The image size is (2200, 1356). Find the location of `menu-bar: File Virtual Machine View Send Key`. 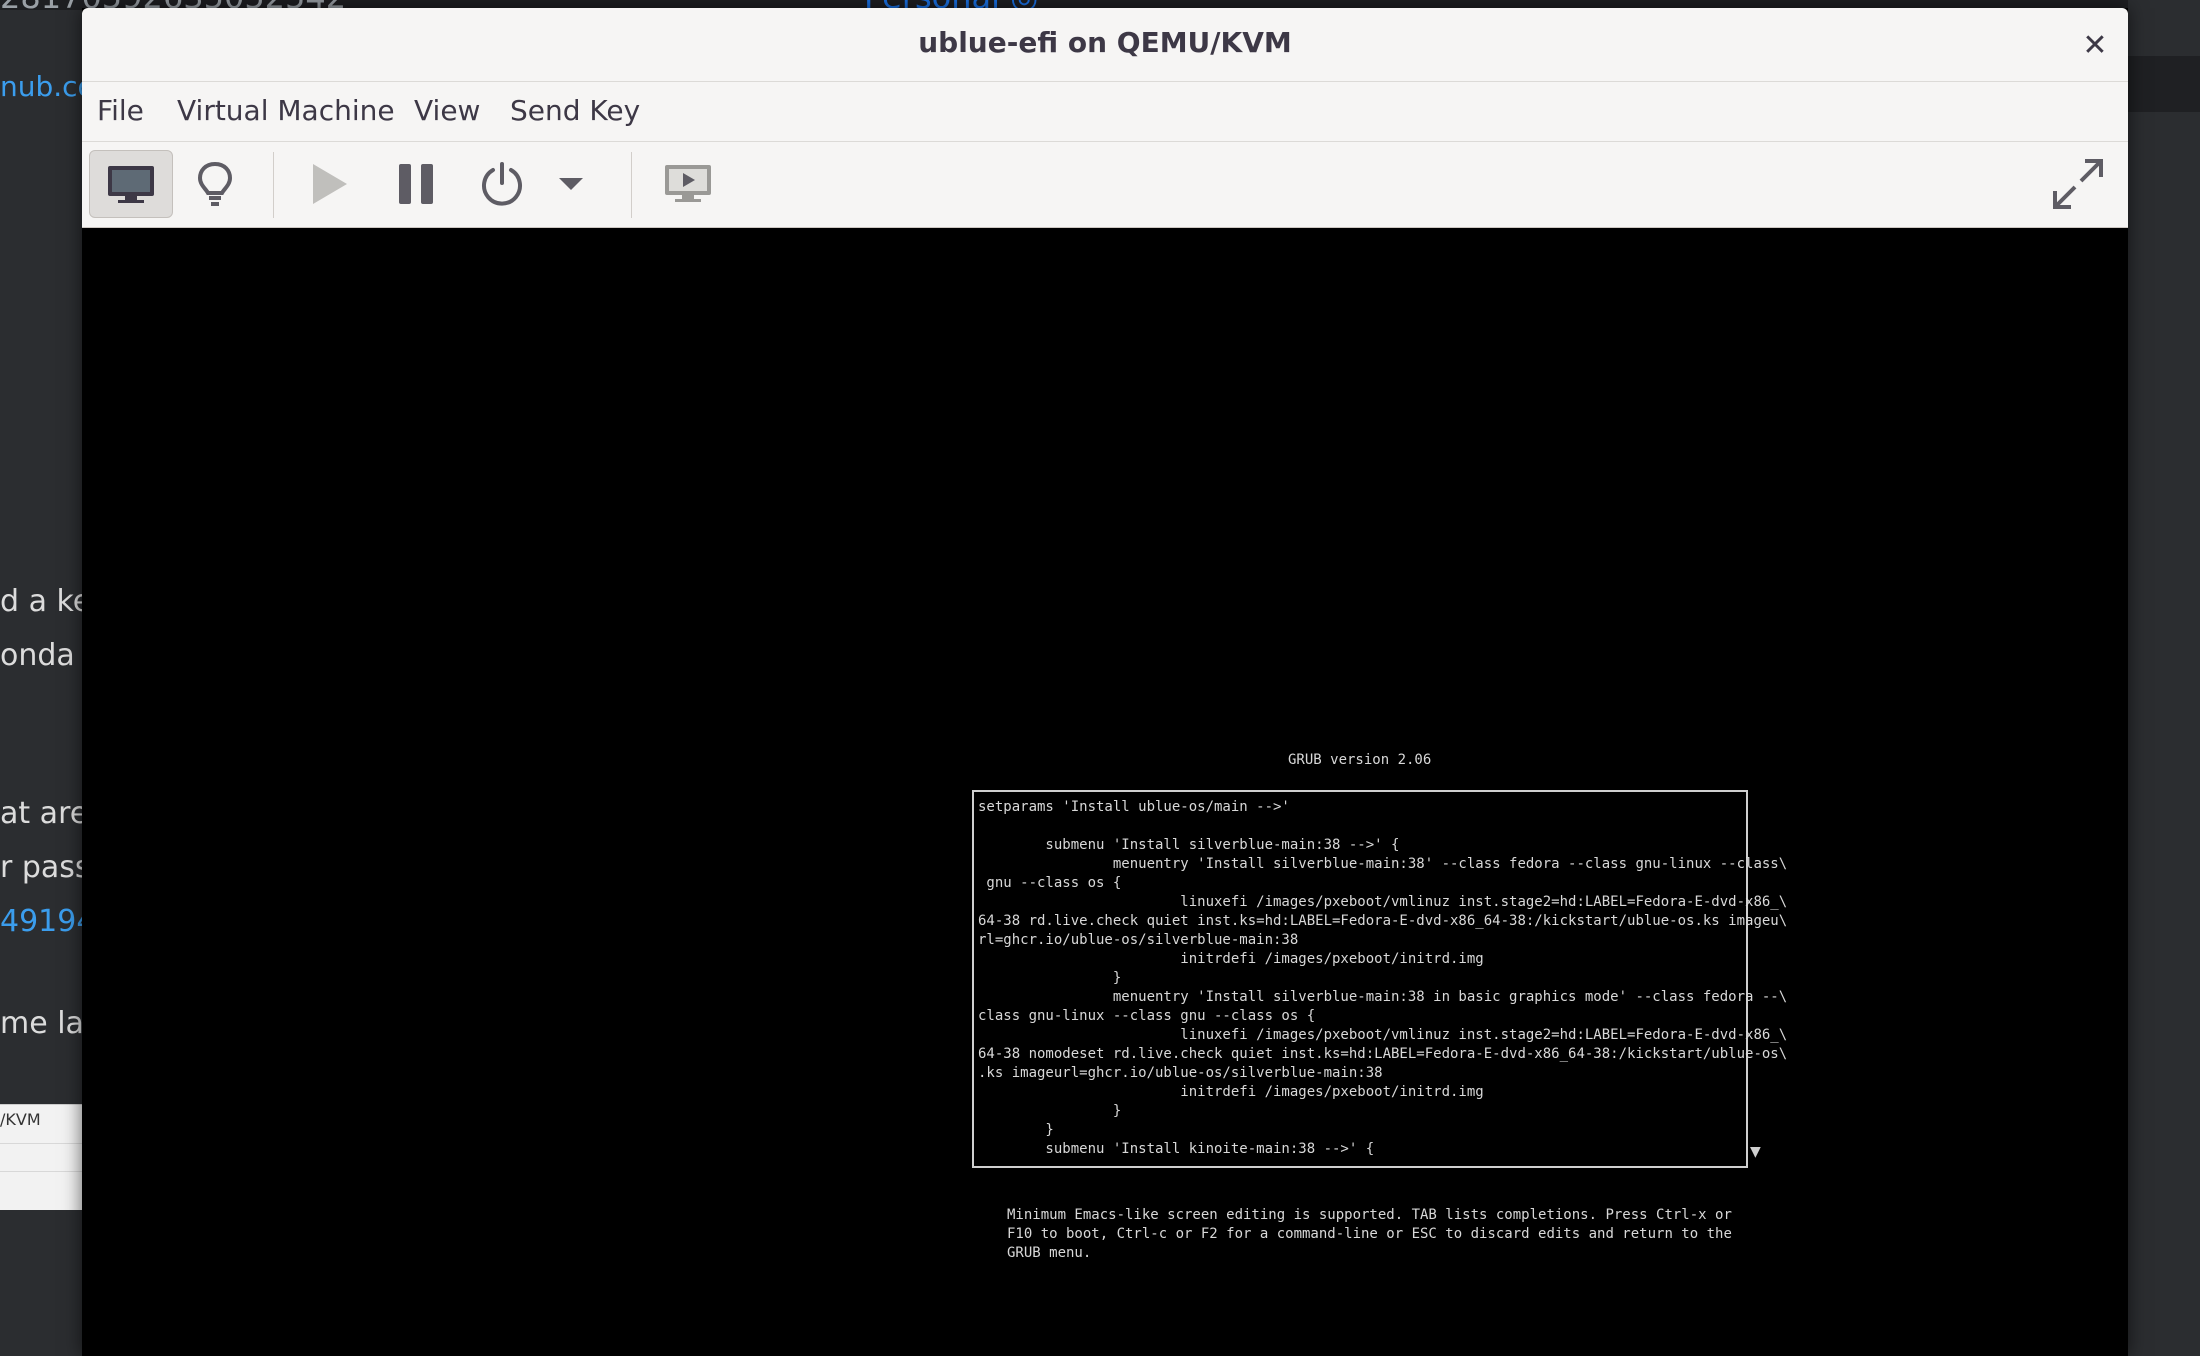

menu-bar: File Virtual Machine View Send Key is located at coordinates (1105, 112).